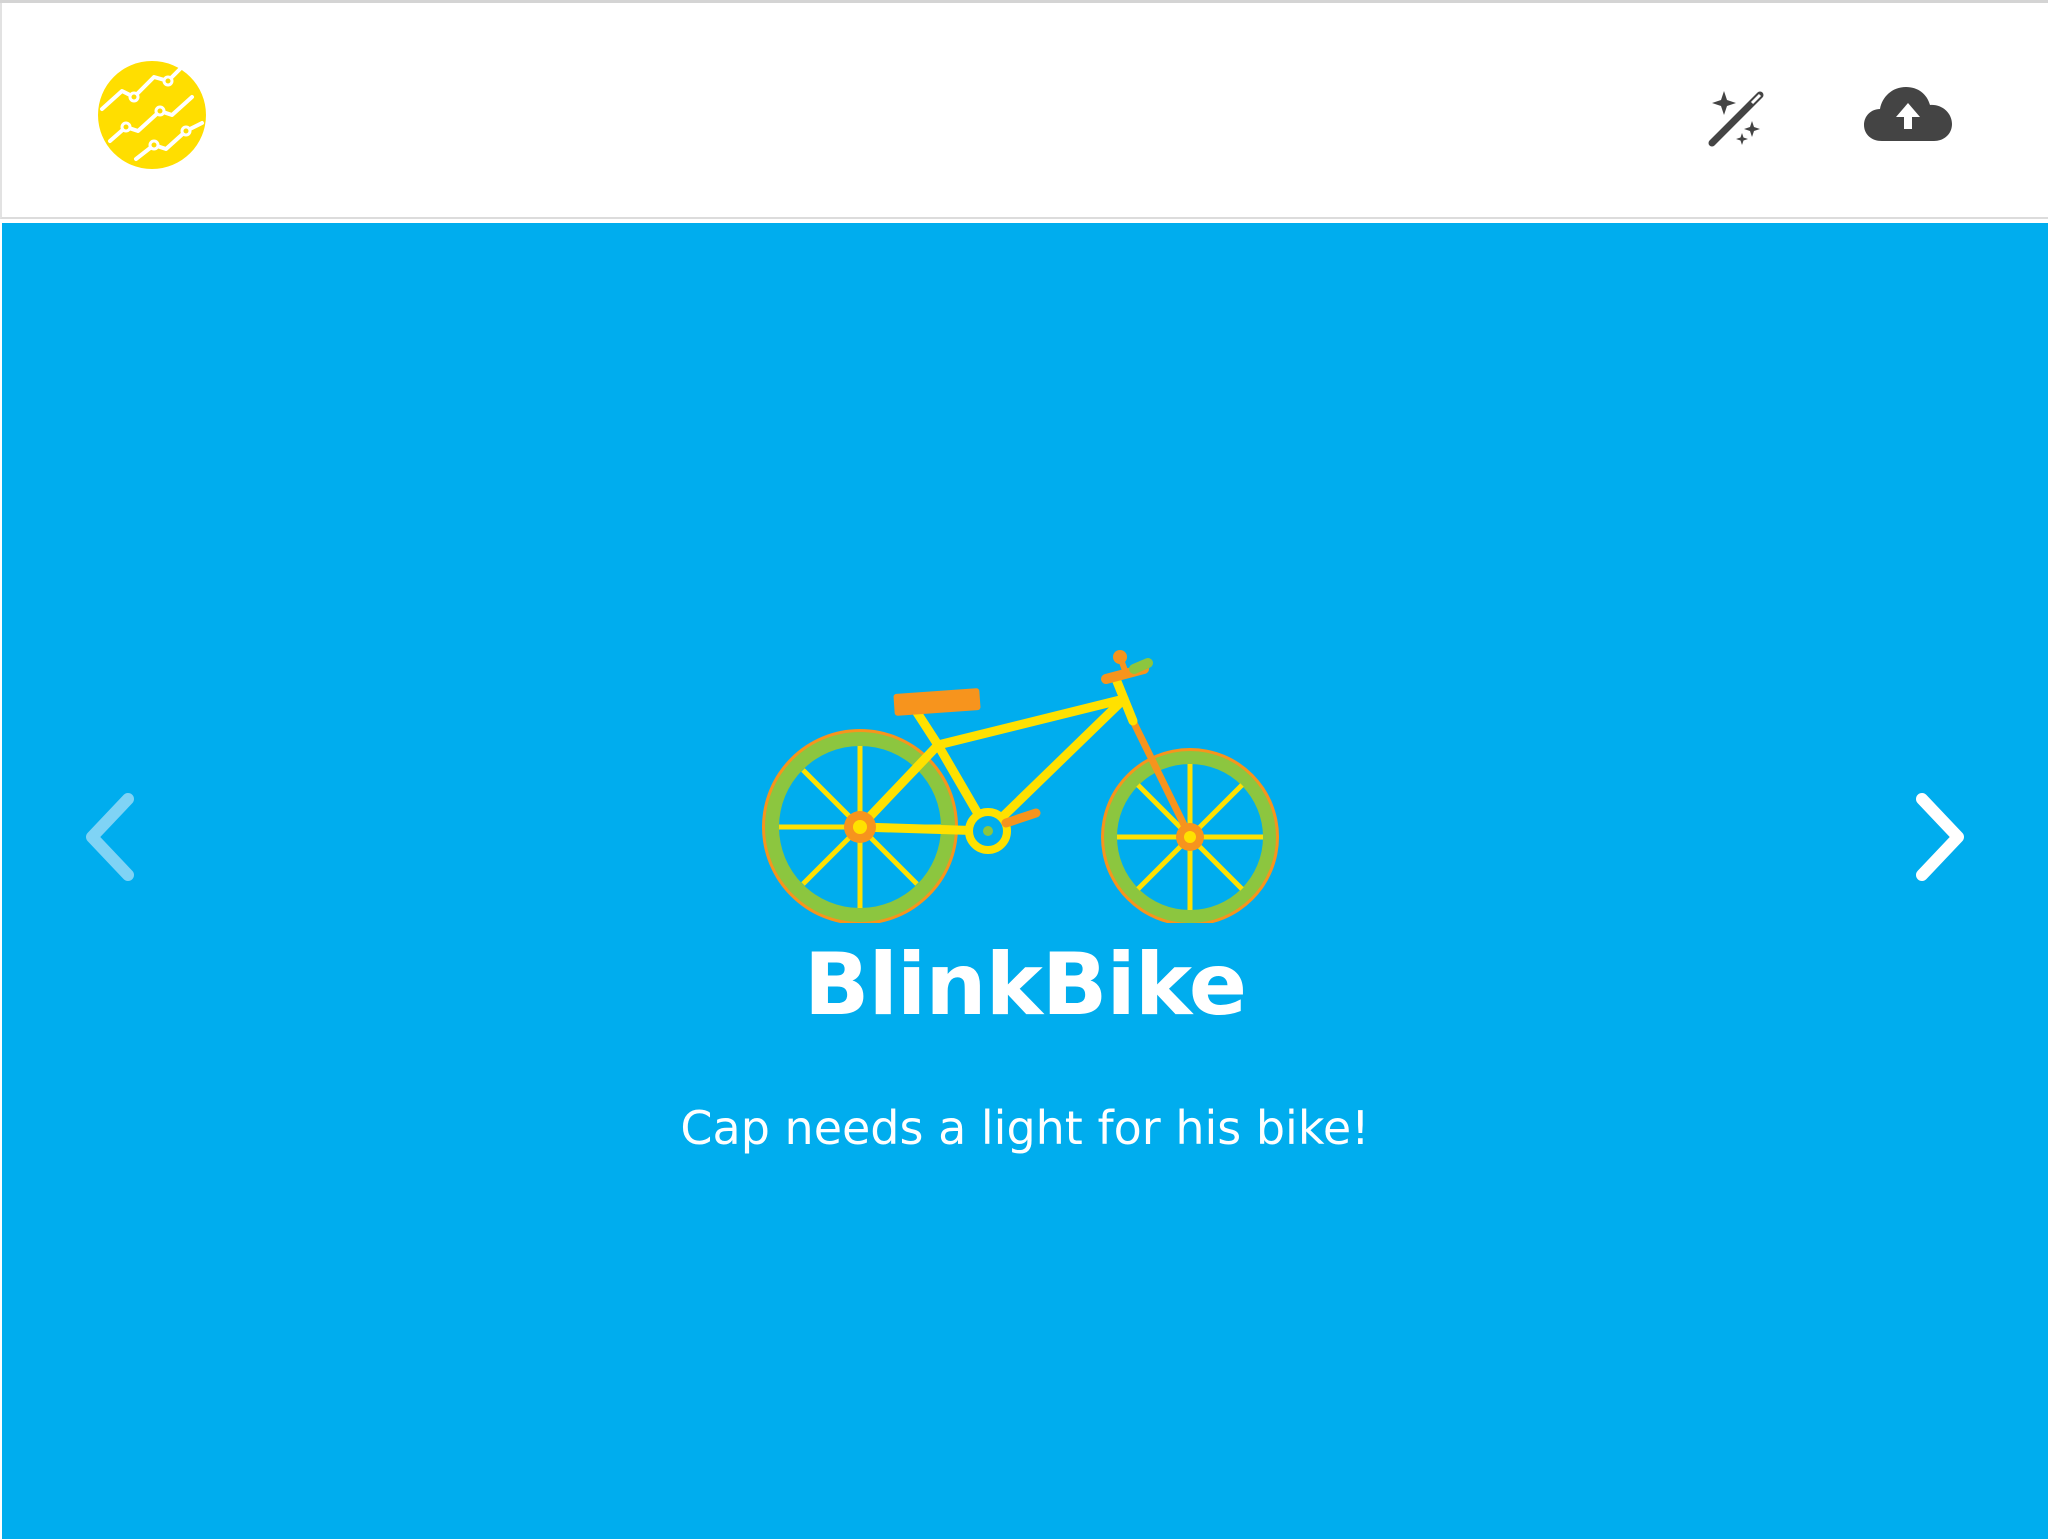  What do you see at coordinates (1024, 111) in the screenshot?
I see `top-bar` at bounding box center [1024, 111].